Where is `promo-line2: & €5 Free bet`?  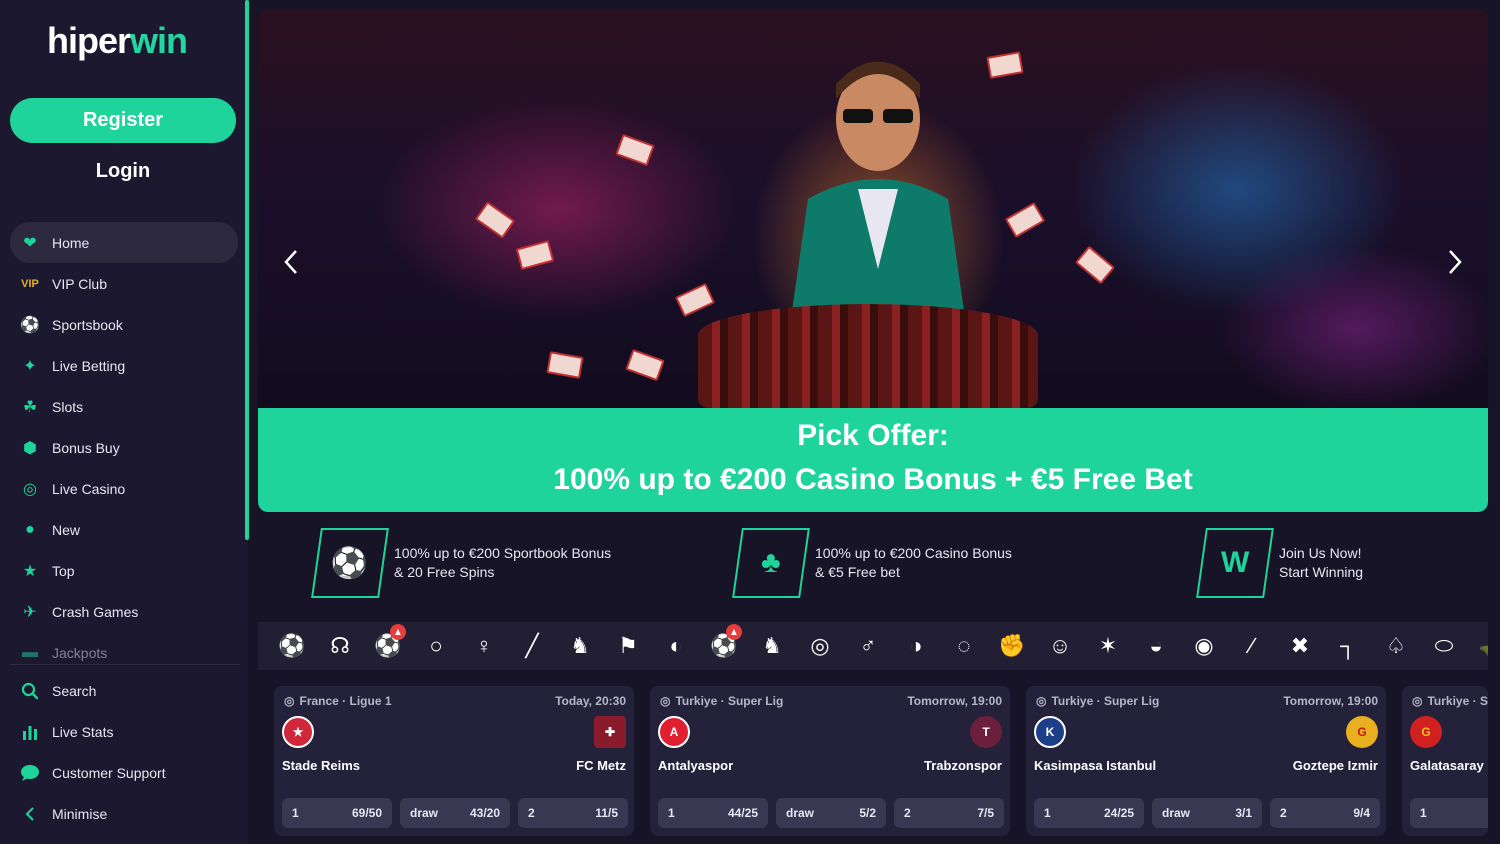 promo-line2: & €5 Free bet is located at coordinates (857, 572).